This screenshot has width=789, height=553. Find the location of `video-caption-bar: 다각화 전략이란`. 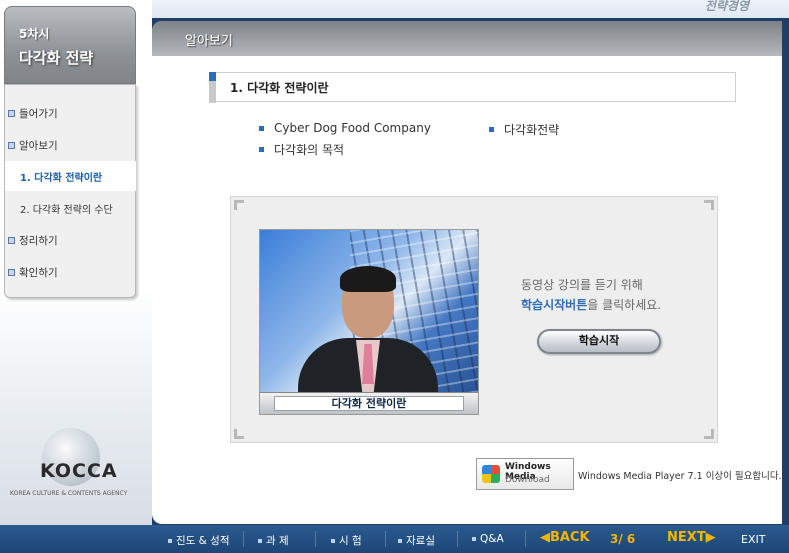

video-caption-bar: 다각화 전략이란 is located at coordinates (369, 403).